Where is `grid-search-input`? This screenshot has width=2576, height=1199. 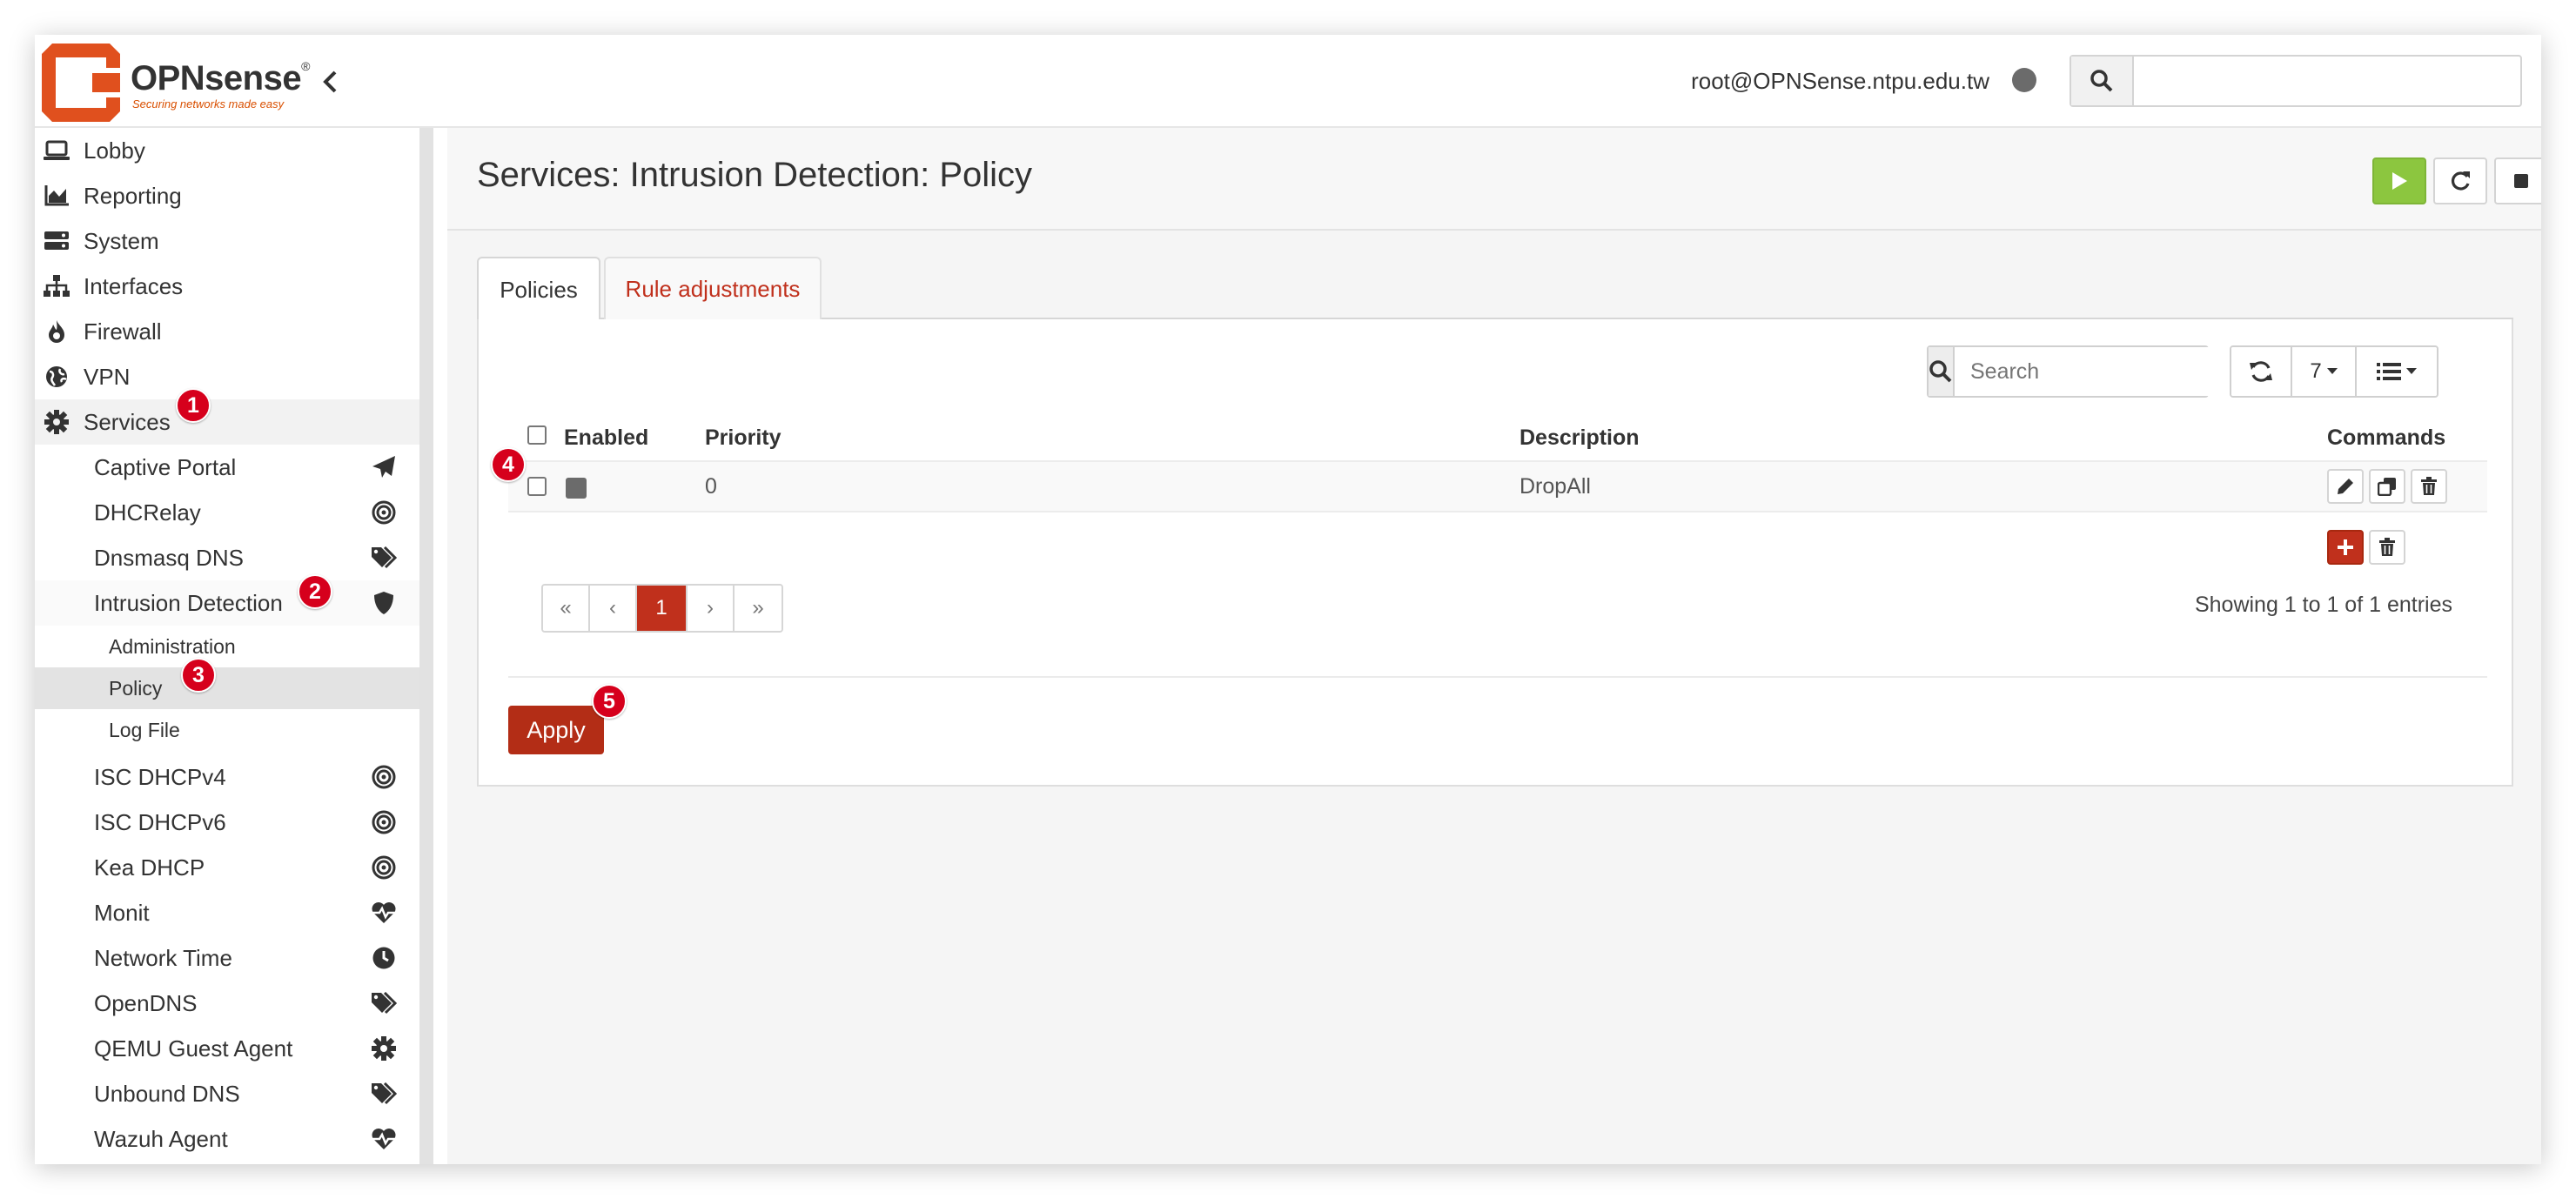 grid-search-input is located at coordinates (2110, 371).